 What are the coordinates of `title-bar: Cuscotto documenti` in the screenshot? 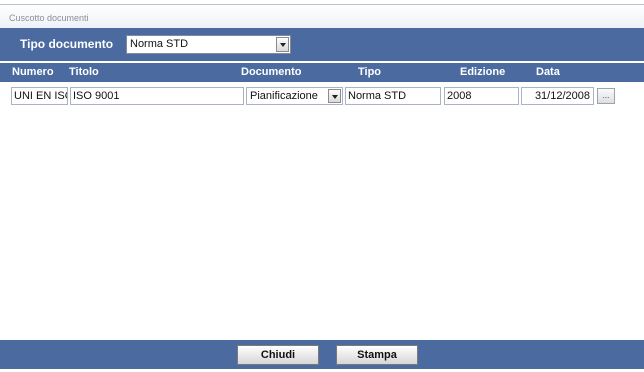 It's located at (322, 16).